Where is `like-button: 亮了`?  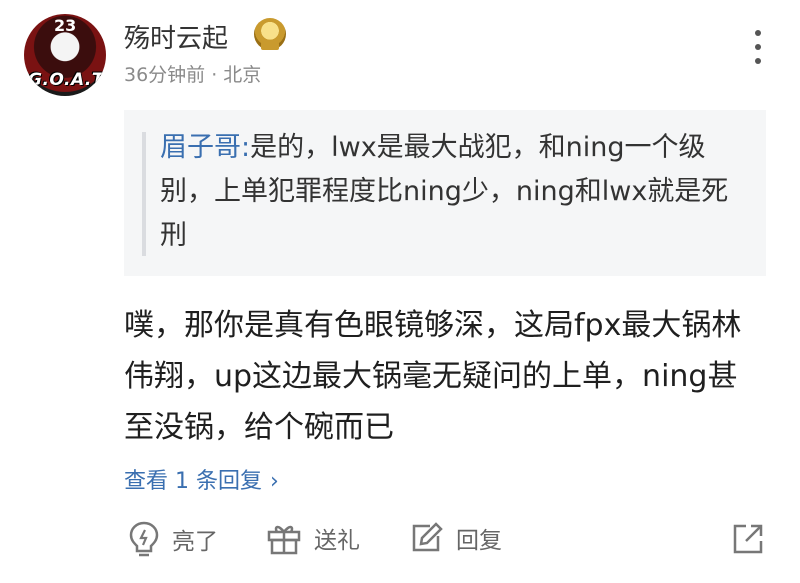
like-button: 亮了 is located at coordinates (173, 539).